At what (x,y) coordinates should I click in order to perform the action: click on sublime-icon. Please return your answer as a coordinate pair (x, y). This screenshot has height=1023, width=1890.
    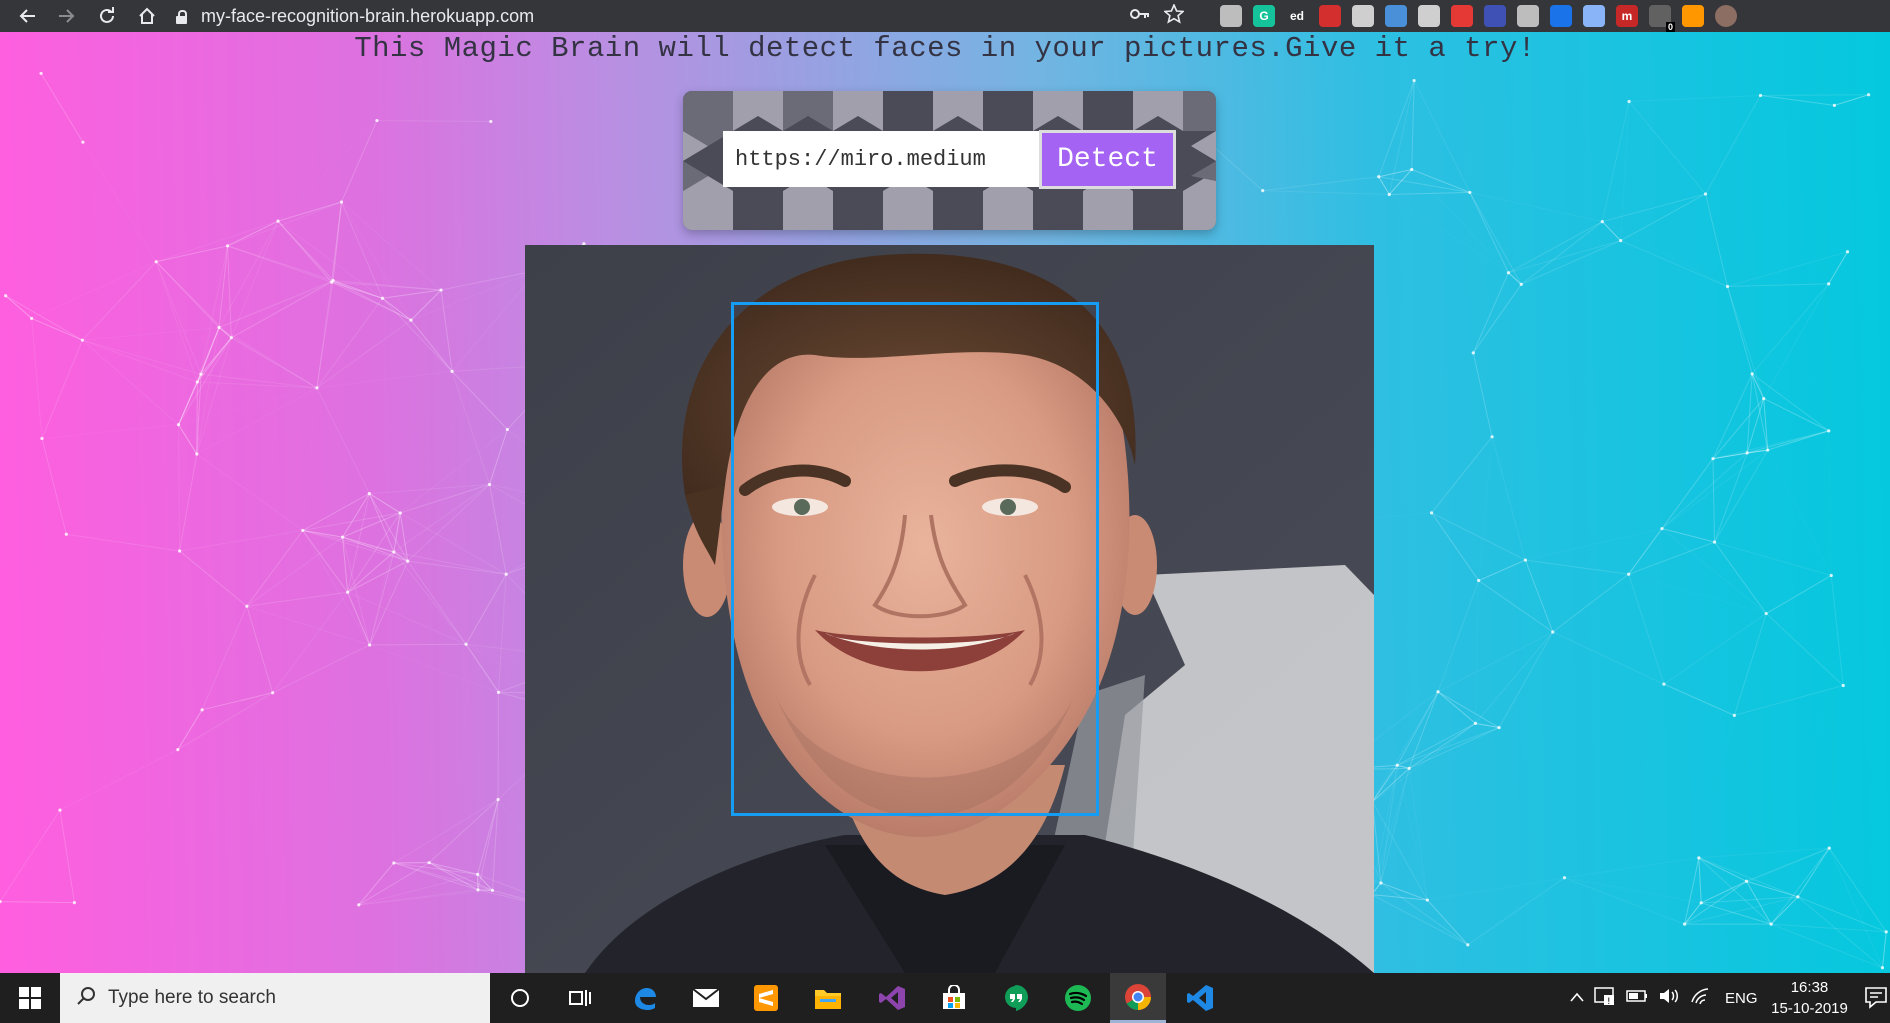
    Looking at the image, I should click on (766, 998).